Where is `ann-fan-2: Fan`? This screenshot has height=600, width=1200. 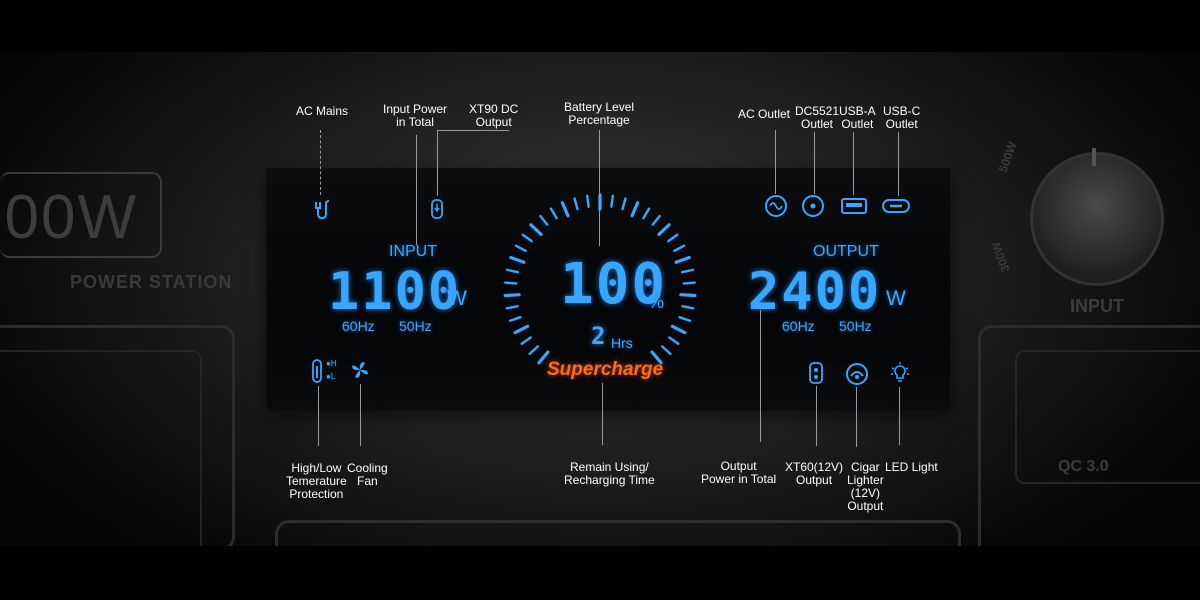
ann-fan-2: Fan is located at coordinates (367, 481).